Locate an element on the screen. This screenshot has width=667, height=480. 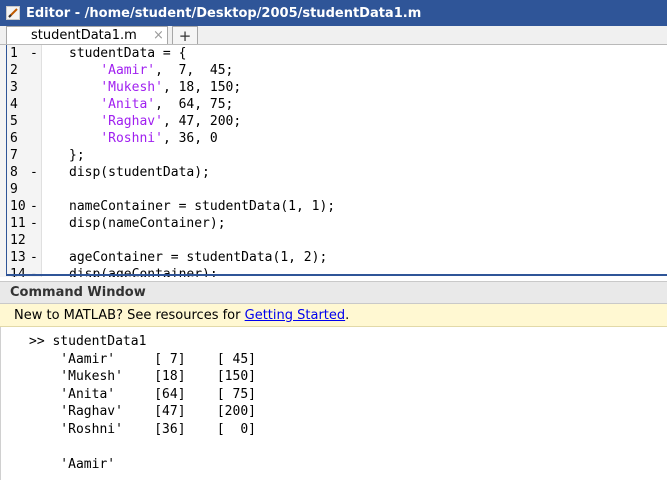
output-line: 'Roshni' [36] [ 0] is located at coordinates (142, 429).